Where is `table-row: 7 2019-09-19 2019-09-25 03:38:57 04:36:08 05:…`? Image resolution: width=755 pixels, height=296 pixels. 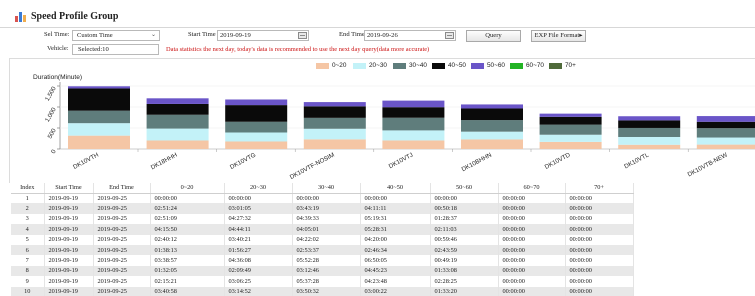
table-row: 7 2019-09-19 2019-09-25 03:38:57 04:36:08 05:… is located at coordinates (322, 260).